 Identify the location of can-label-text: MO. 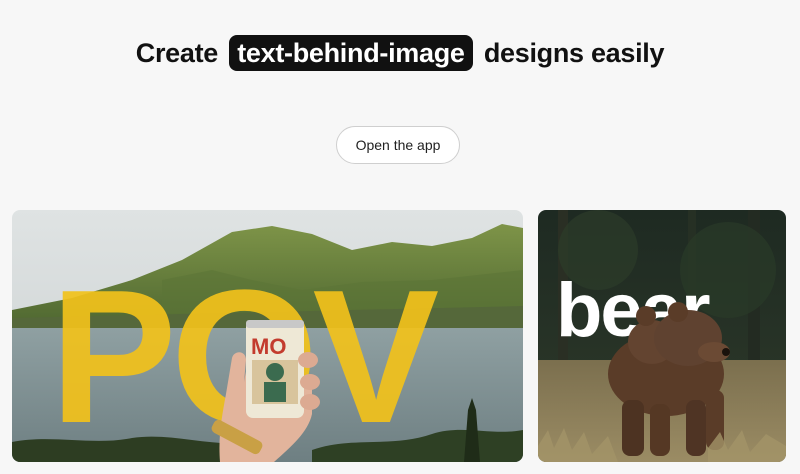
(268, 346).